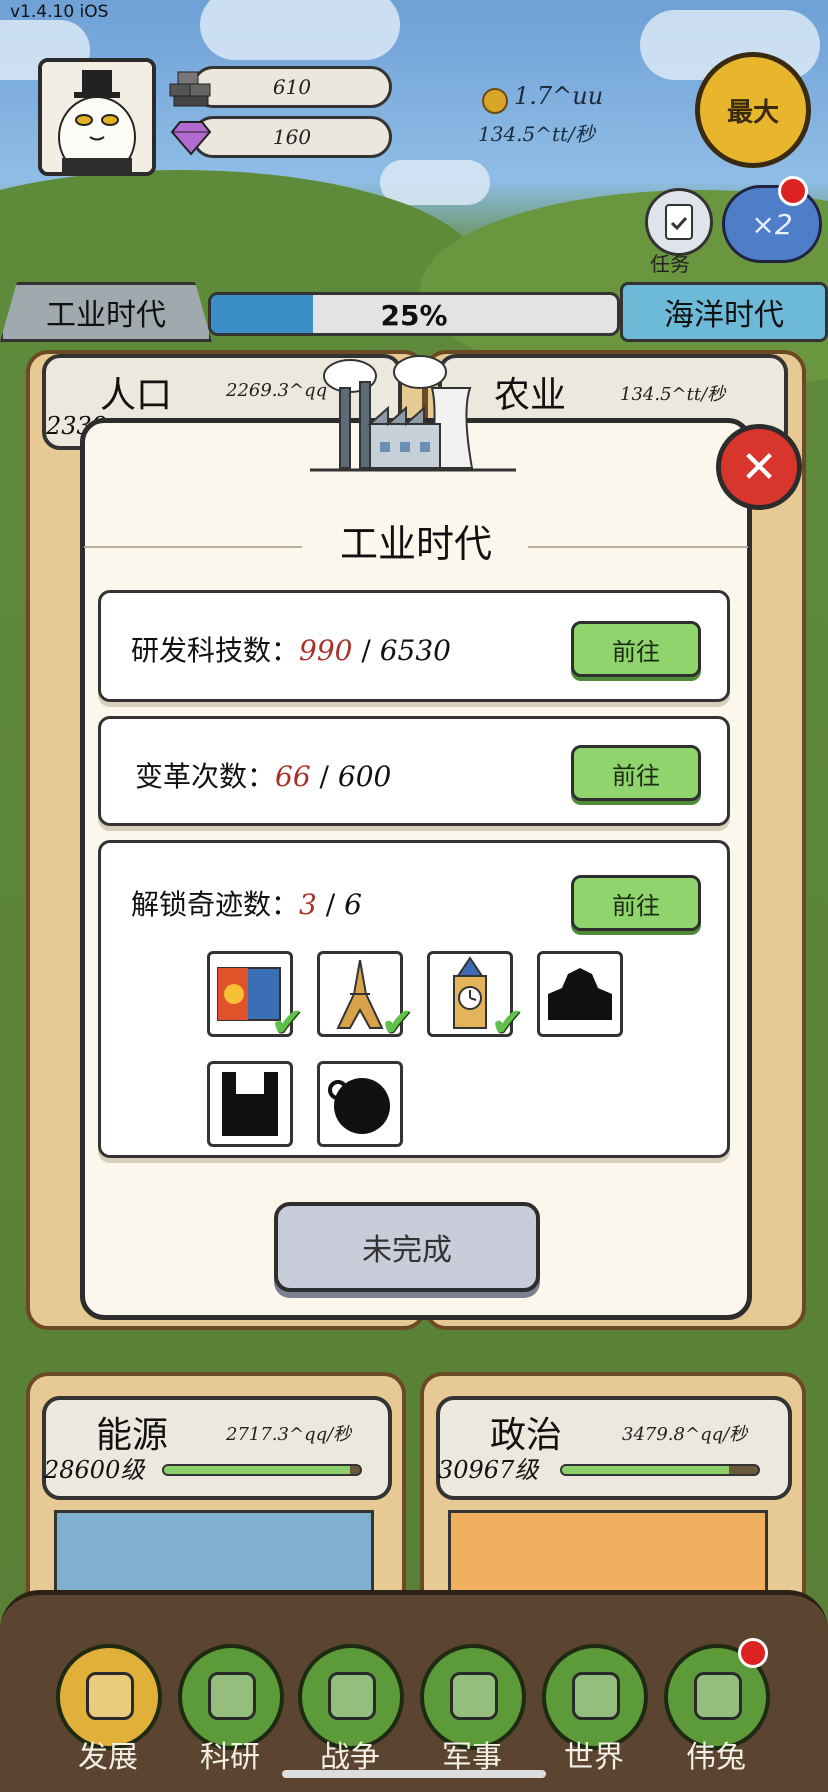  What do you see at coordinates (413, 416) in the screenshot?
I see `factory-icon` at bounding box center [413, 416].